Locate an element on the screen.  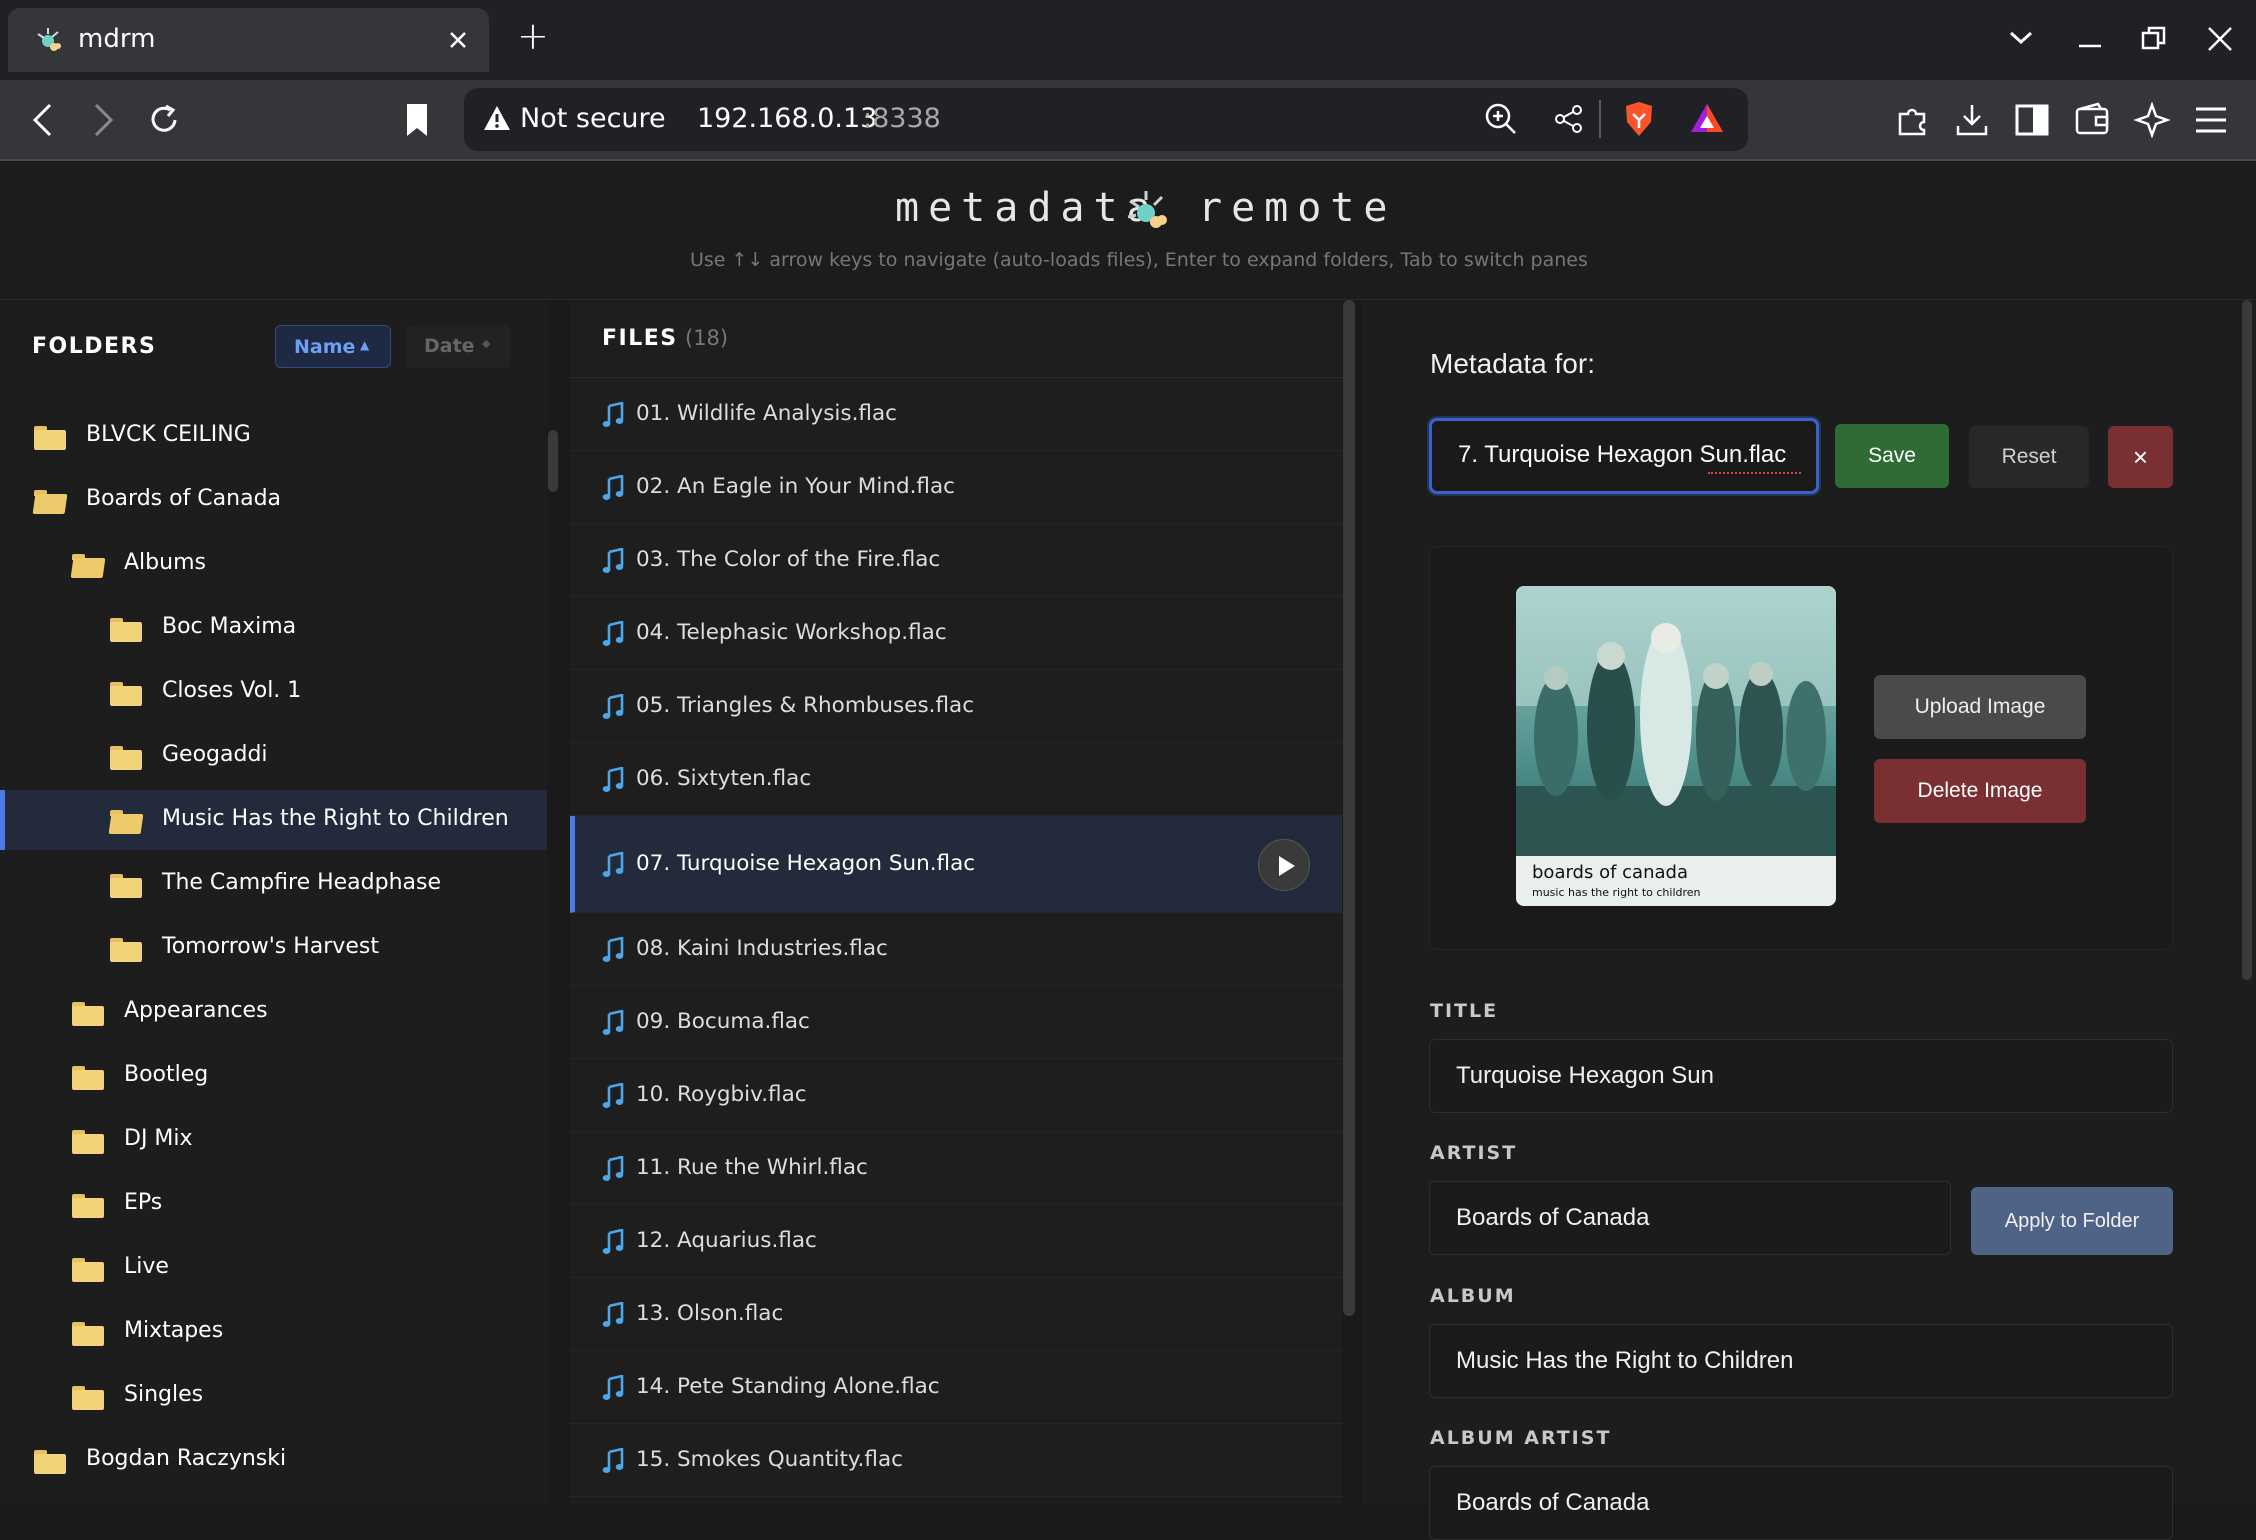
folder-item: Boc Maxima is located at coordinates (273, 628).